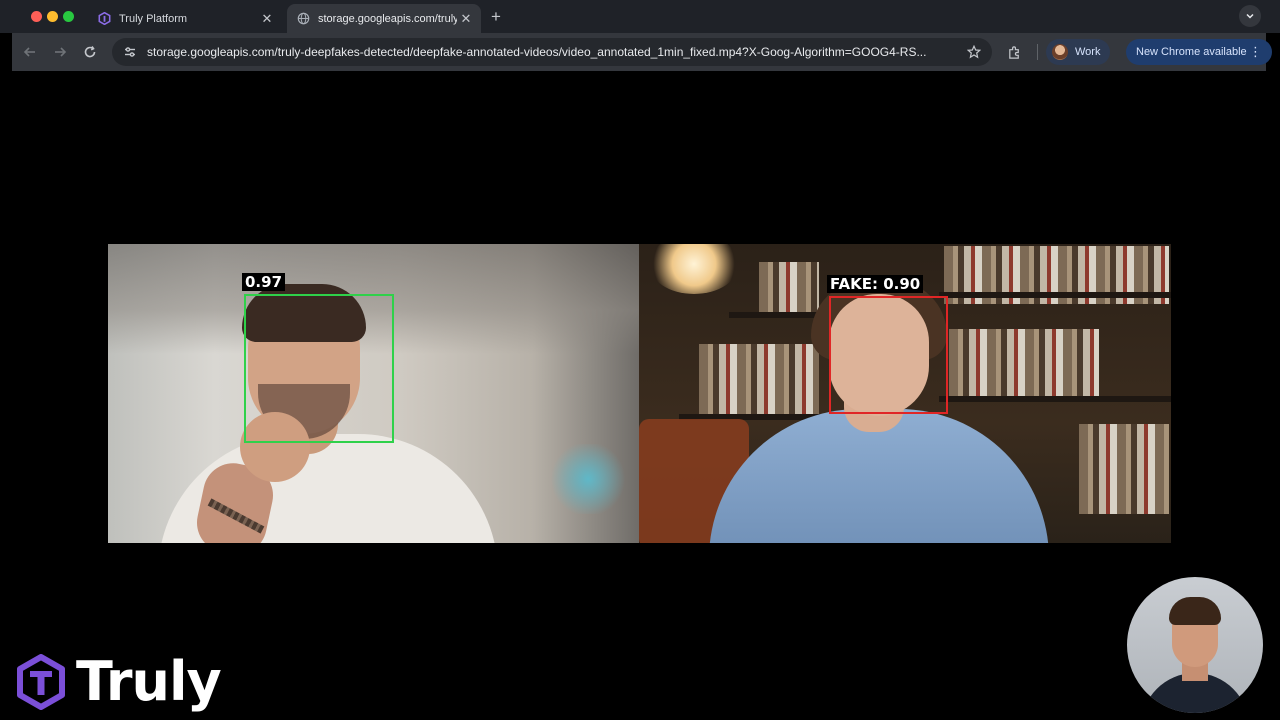 The image size is (1280, 720). What do you see at coordinates (36, 16) in the screenshot?
I see `close-window-button` at bounding box center [36, 16].